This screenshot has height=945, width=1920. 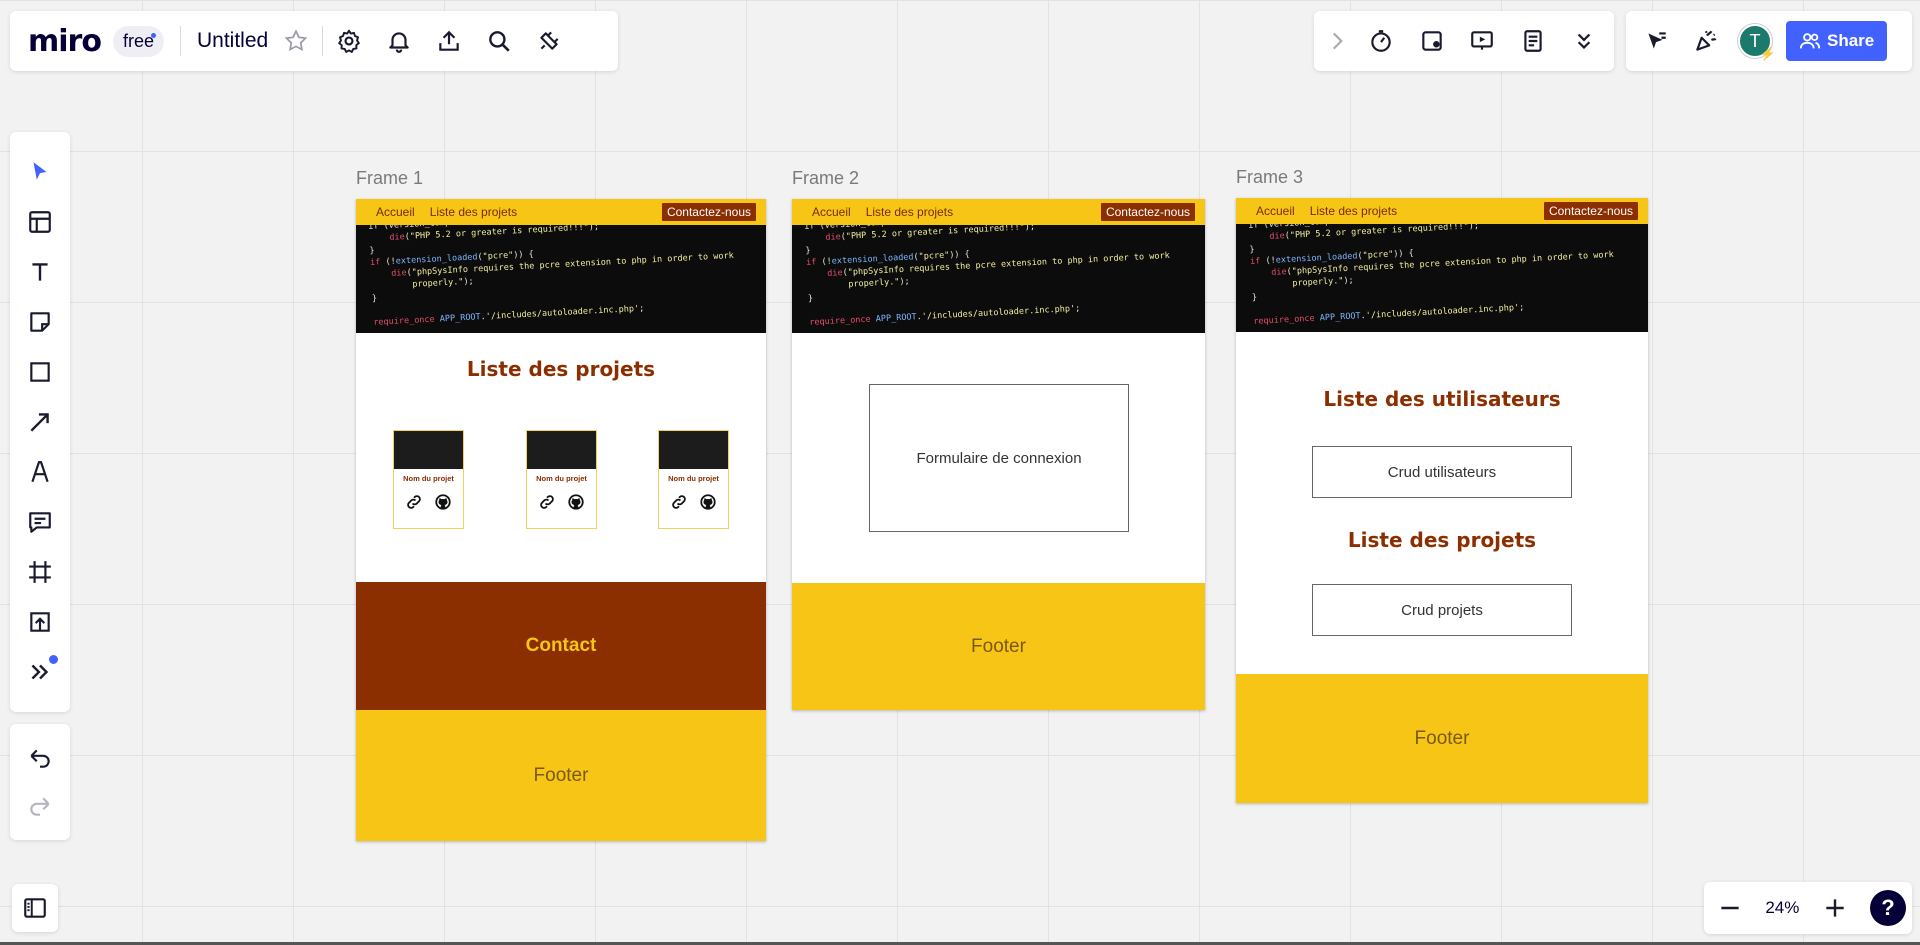 I want to click on plan-label: free, so click(x=138, y=40).